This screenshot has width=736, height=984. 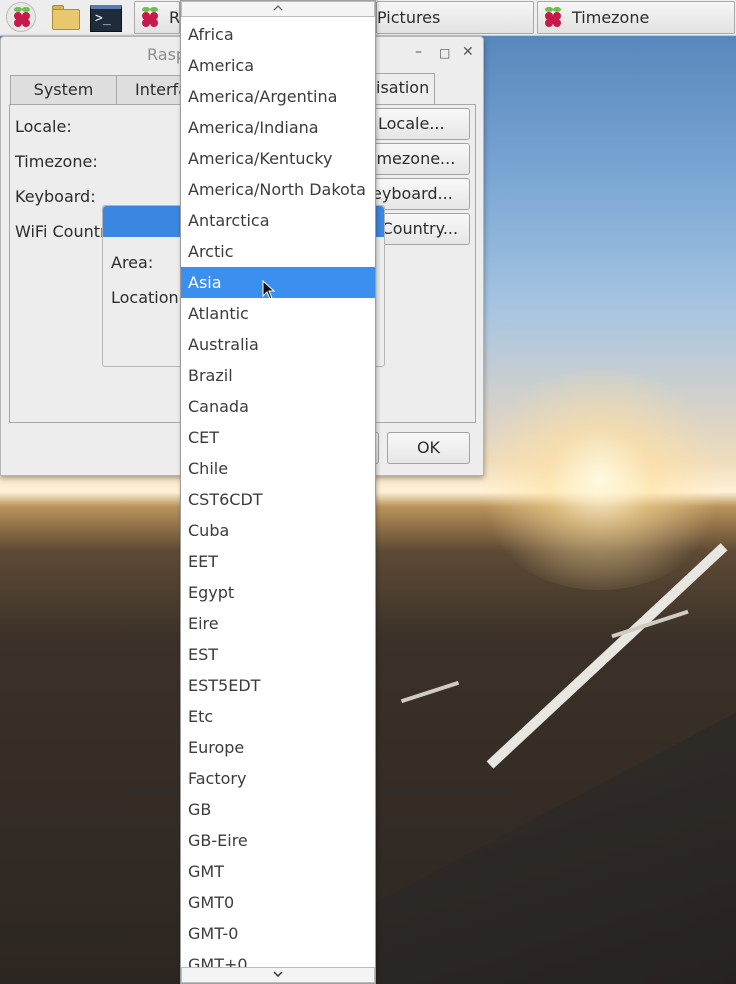 I want to click on chevron-down-icon, so click(x=278, y=974).